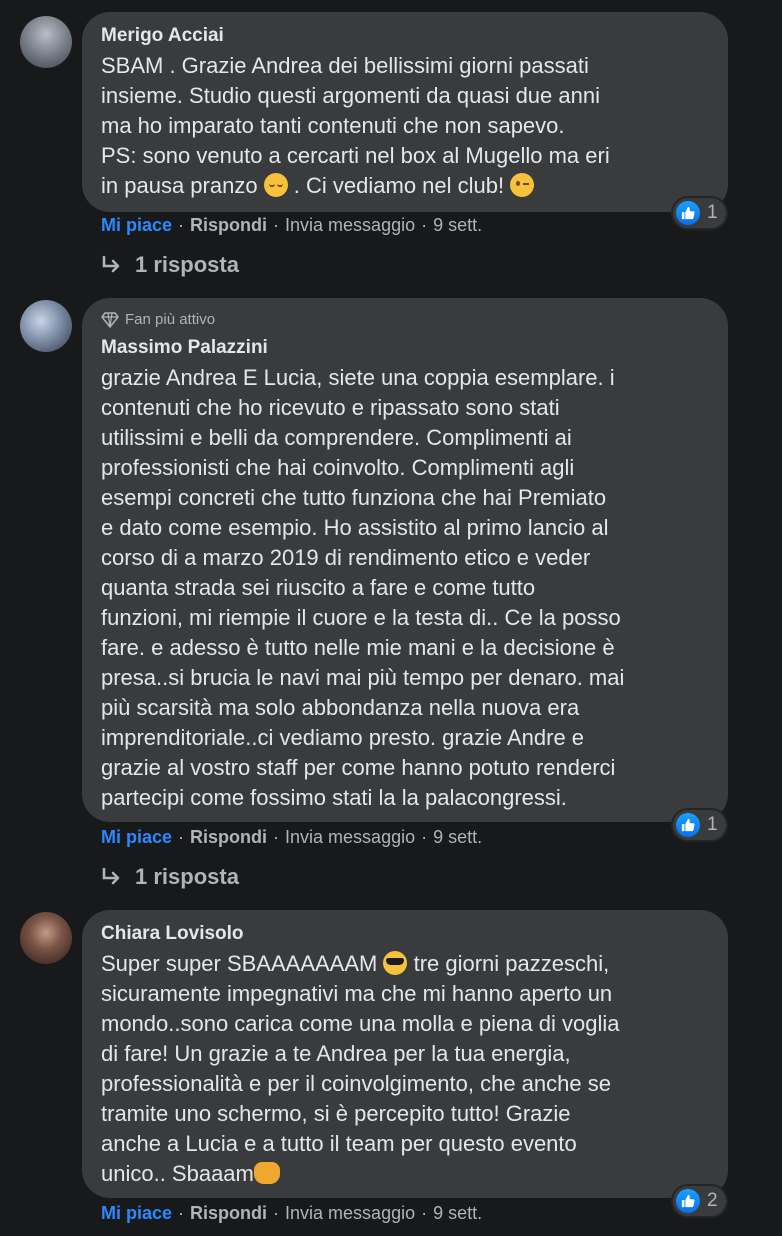 This screenshot has width=782, height=1236. What do you see at coordinates (266, 1173) in the screenshot?
I see `fist-emoji` at bounding box center [266, 1173].